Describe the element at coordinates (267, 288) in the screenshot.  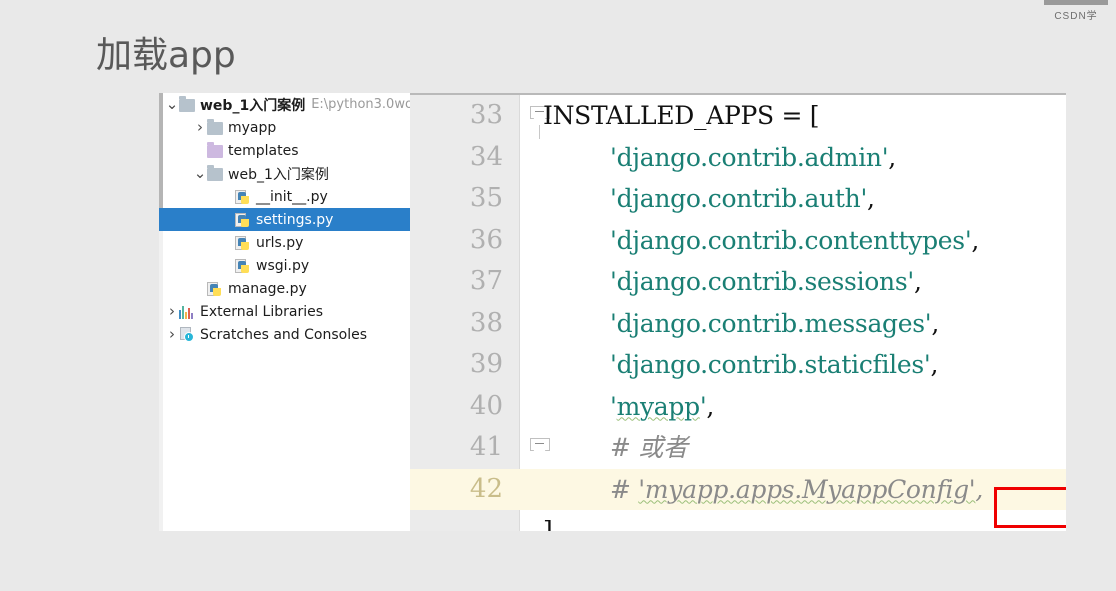
I see `tree-row-label: manage.py` at that location.